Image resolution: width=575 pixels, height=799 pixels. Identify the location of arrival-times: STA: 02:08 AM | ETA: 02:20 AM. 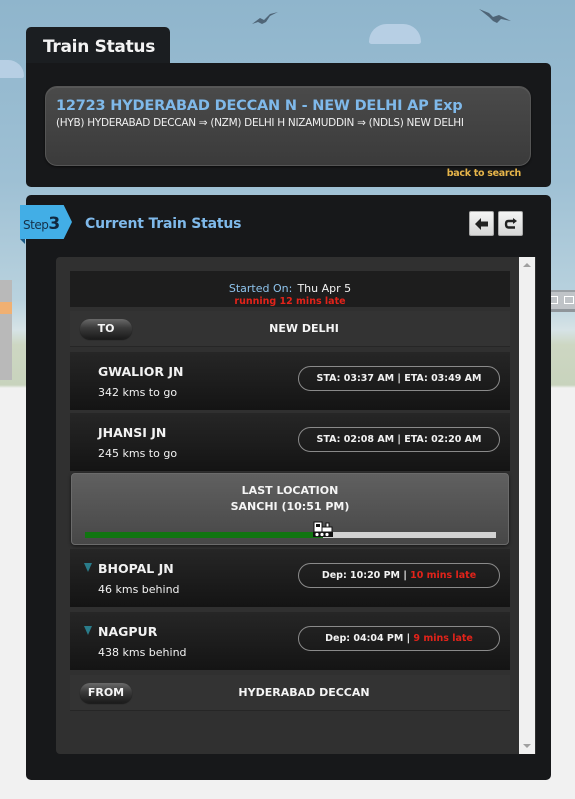
(399, 439).